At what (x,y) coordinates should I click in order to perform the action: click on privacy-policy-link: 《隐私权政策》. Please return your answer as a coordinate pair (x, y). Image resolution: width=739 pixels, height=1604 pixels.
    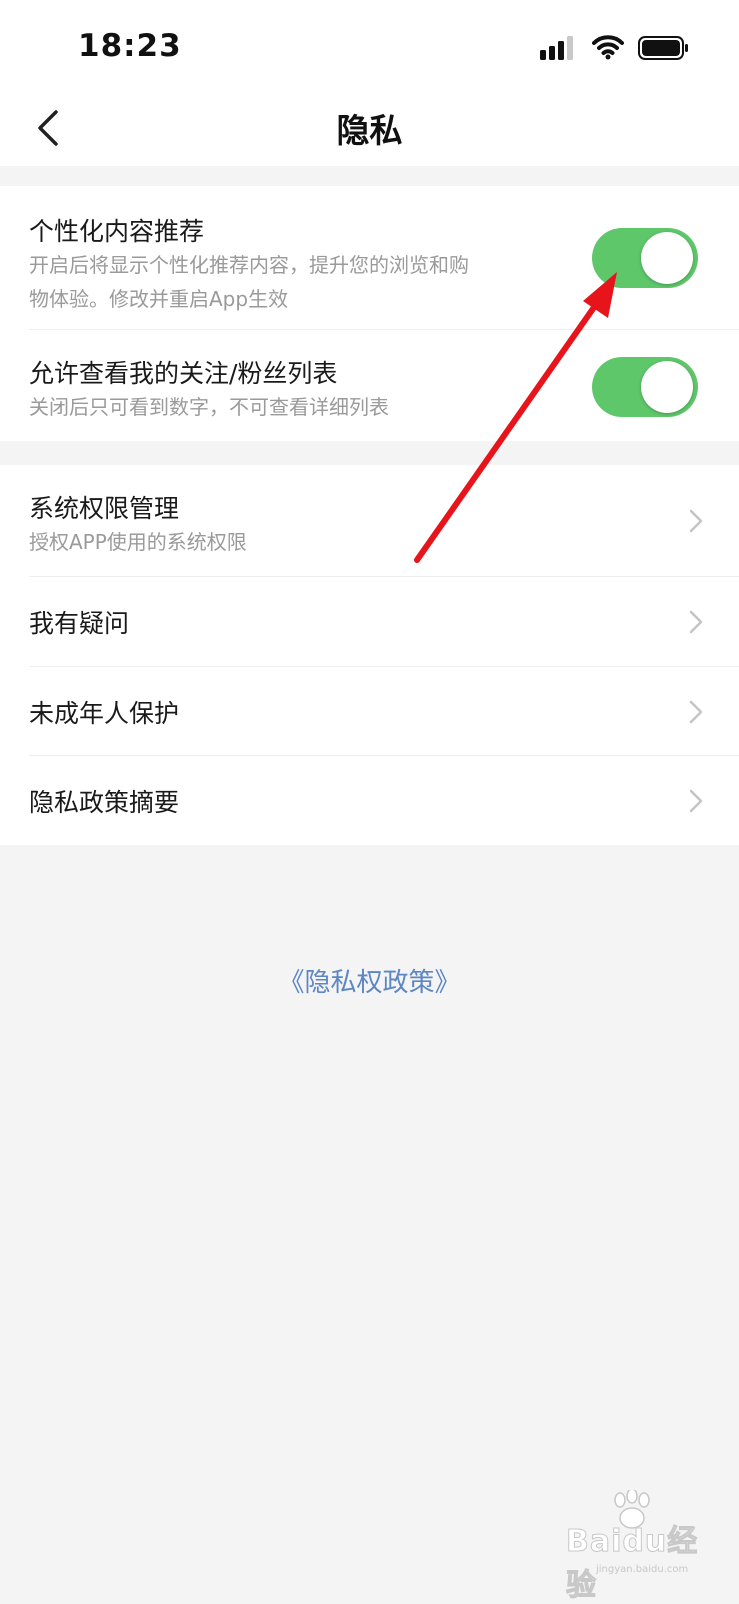
    Looking at the image, I should click on (369, 980).